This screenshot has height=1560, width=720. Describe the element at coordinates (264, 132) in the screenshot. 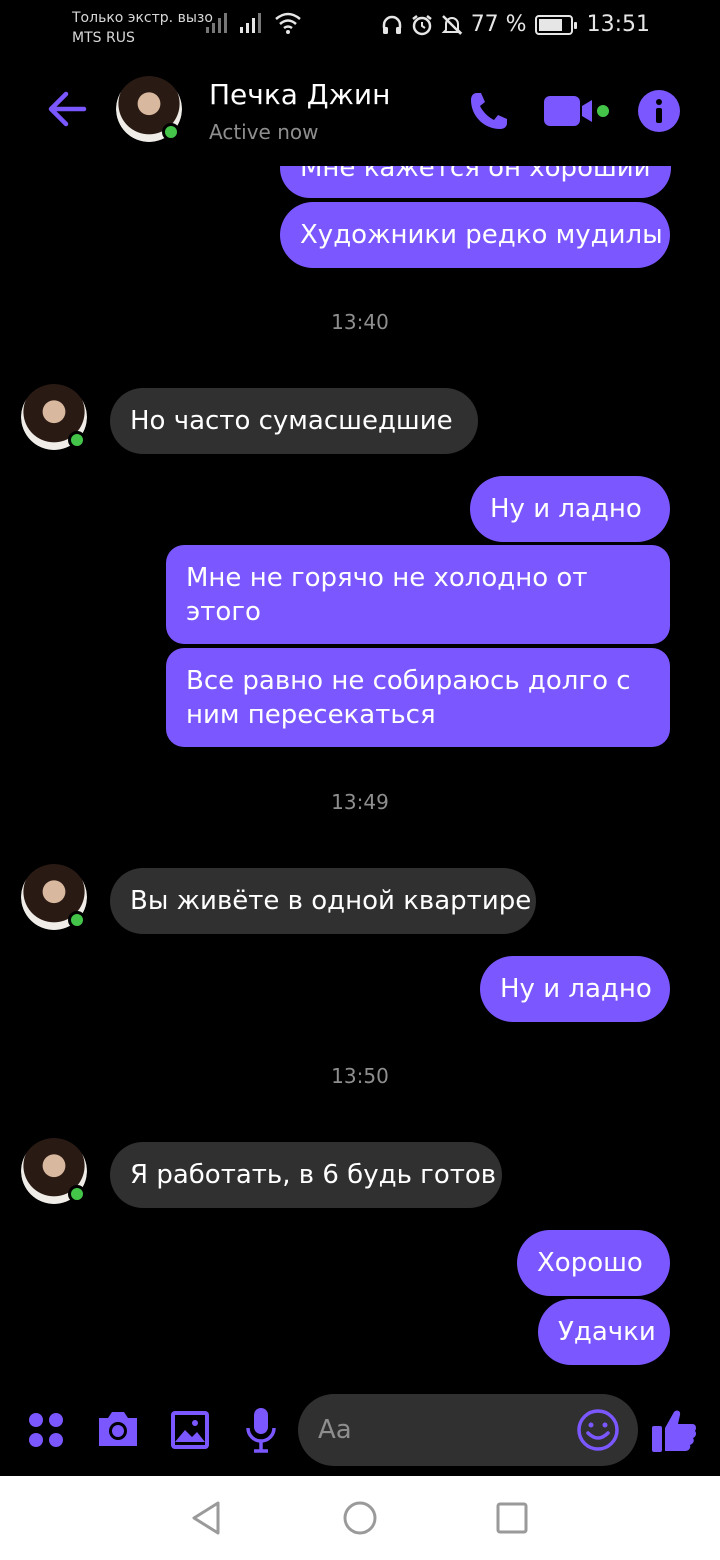

I see `contact-status: Active now` at that location.